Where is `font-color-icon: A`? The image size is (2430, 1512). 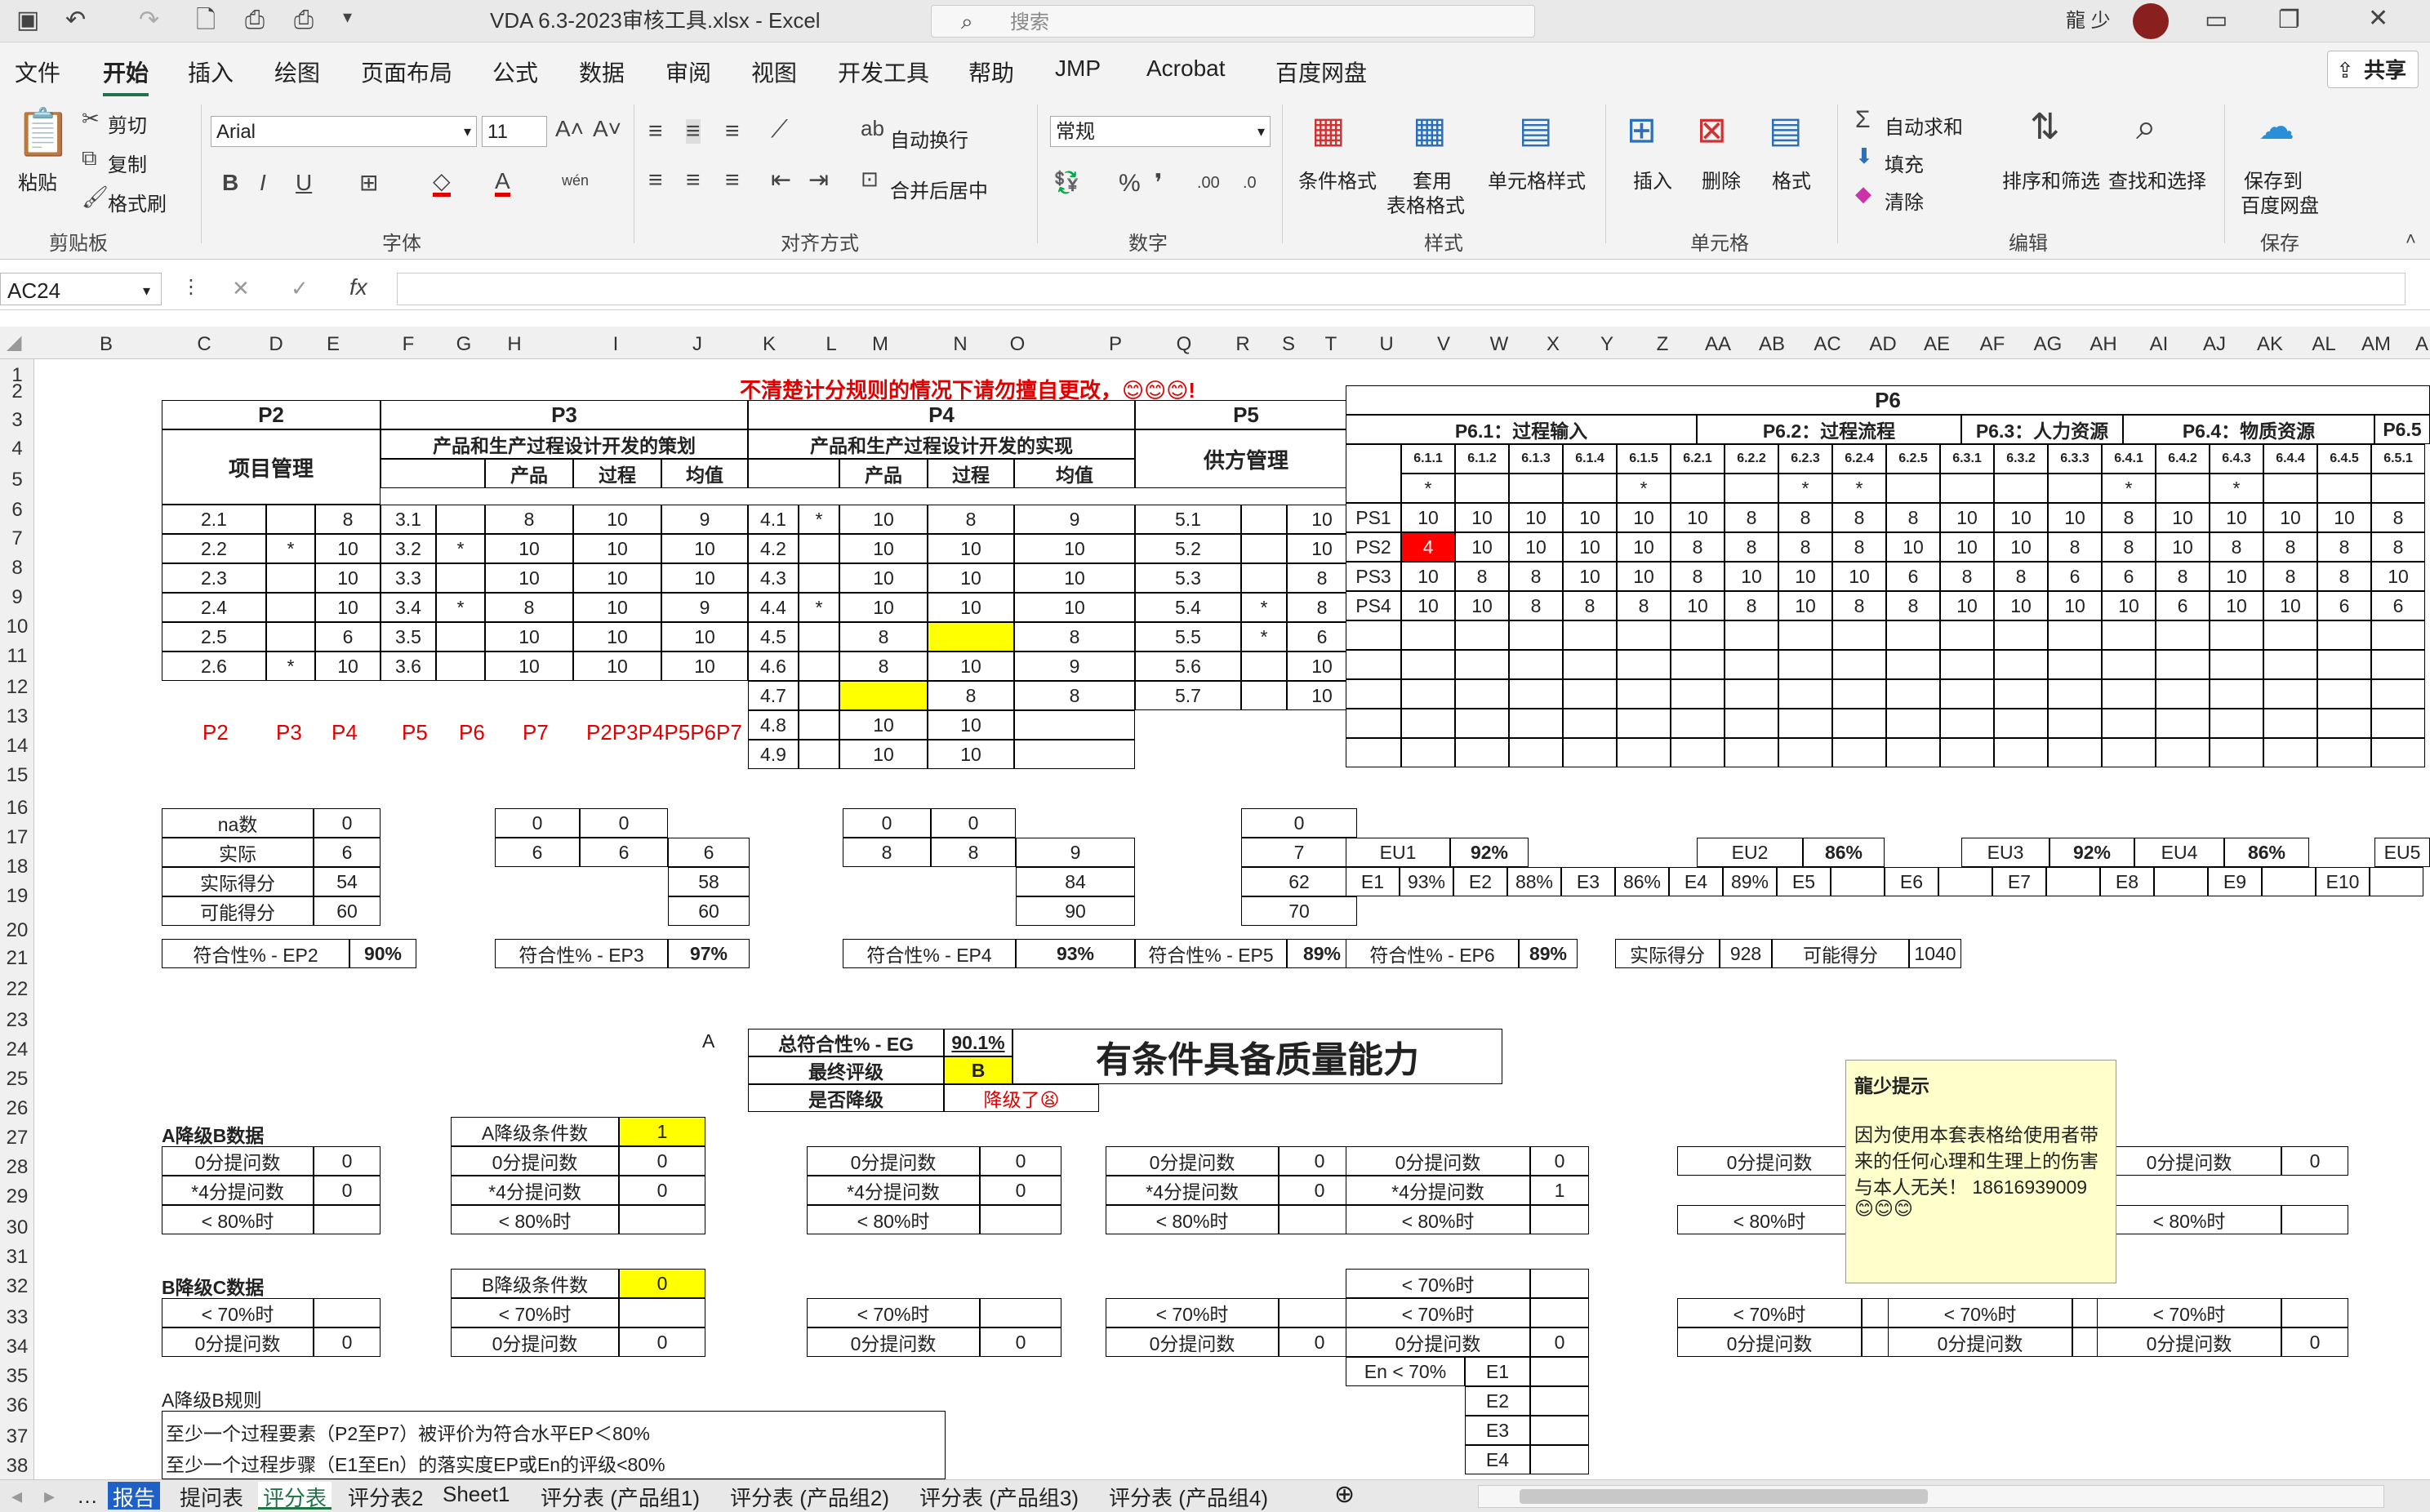
font-color-icon: A is located at coordinates (502, 183).